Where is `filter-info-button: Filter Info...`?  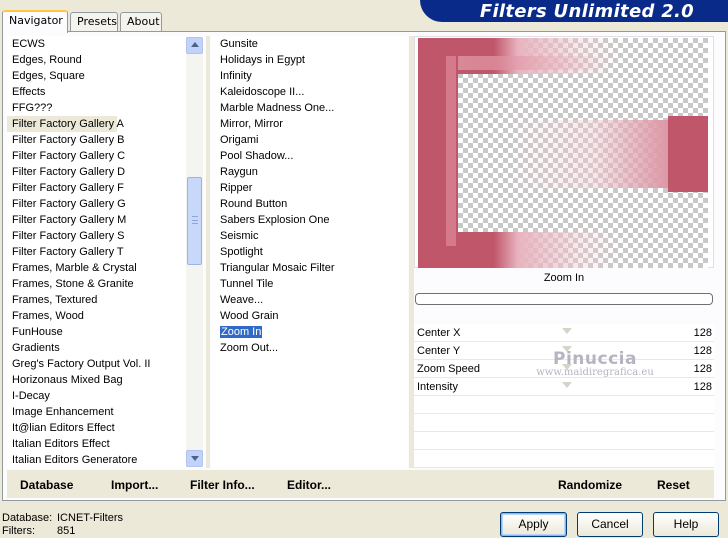 filter-info-button: Filter Info... is located at coordinates (222, 485).